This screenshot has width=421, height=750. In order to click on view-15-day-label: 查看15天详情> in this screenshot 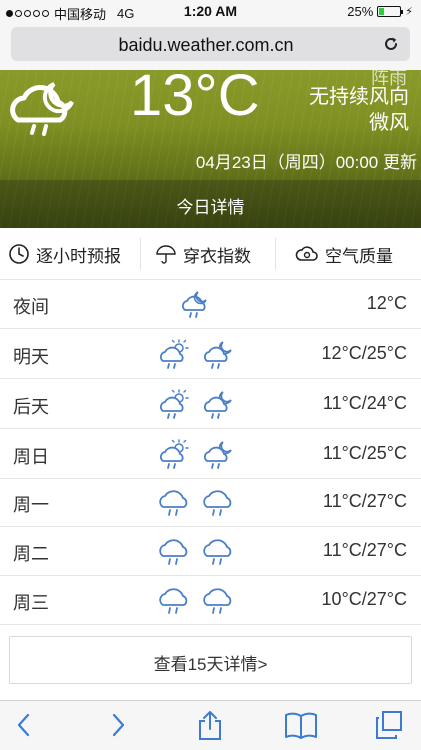, I will do `click(210, 664)`.